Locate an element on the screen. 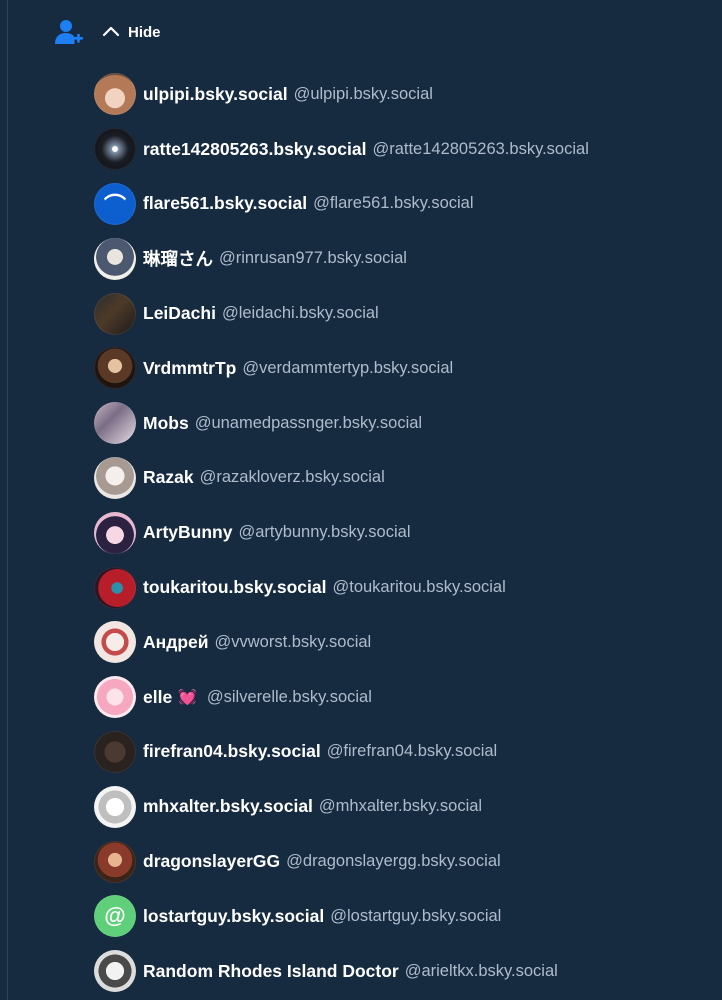 The width and height of the screenshot is (722, 1000). list-item: LeiDachi @leidachi.bsky.social is located at coordinates (404, 313).